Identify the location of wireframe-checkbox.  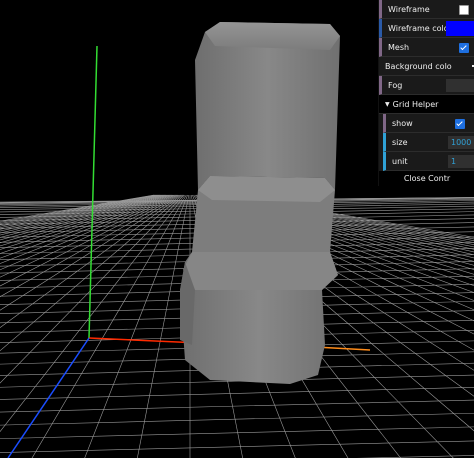
(464, 10).